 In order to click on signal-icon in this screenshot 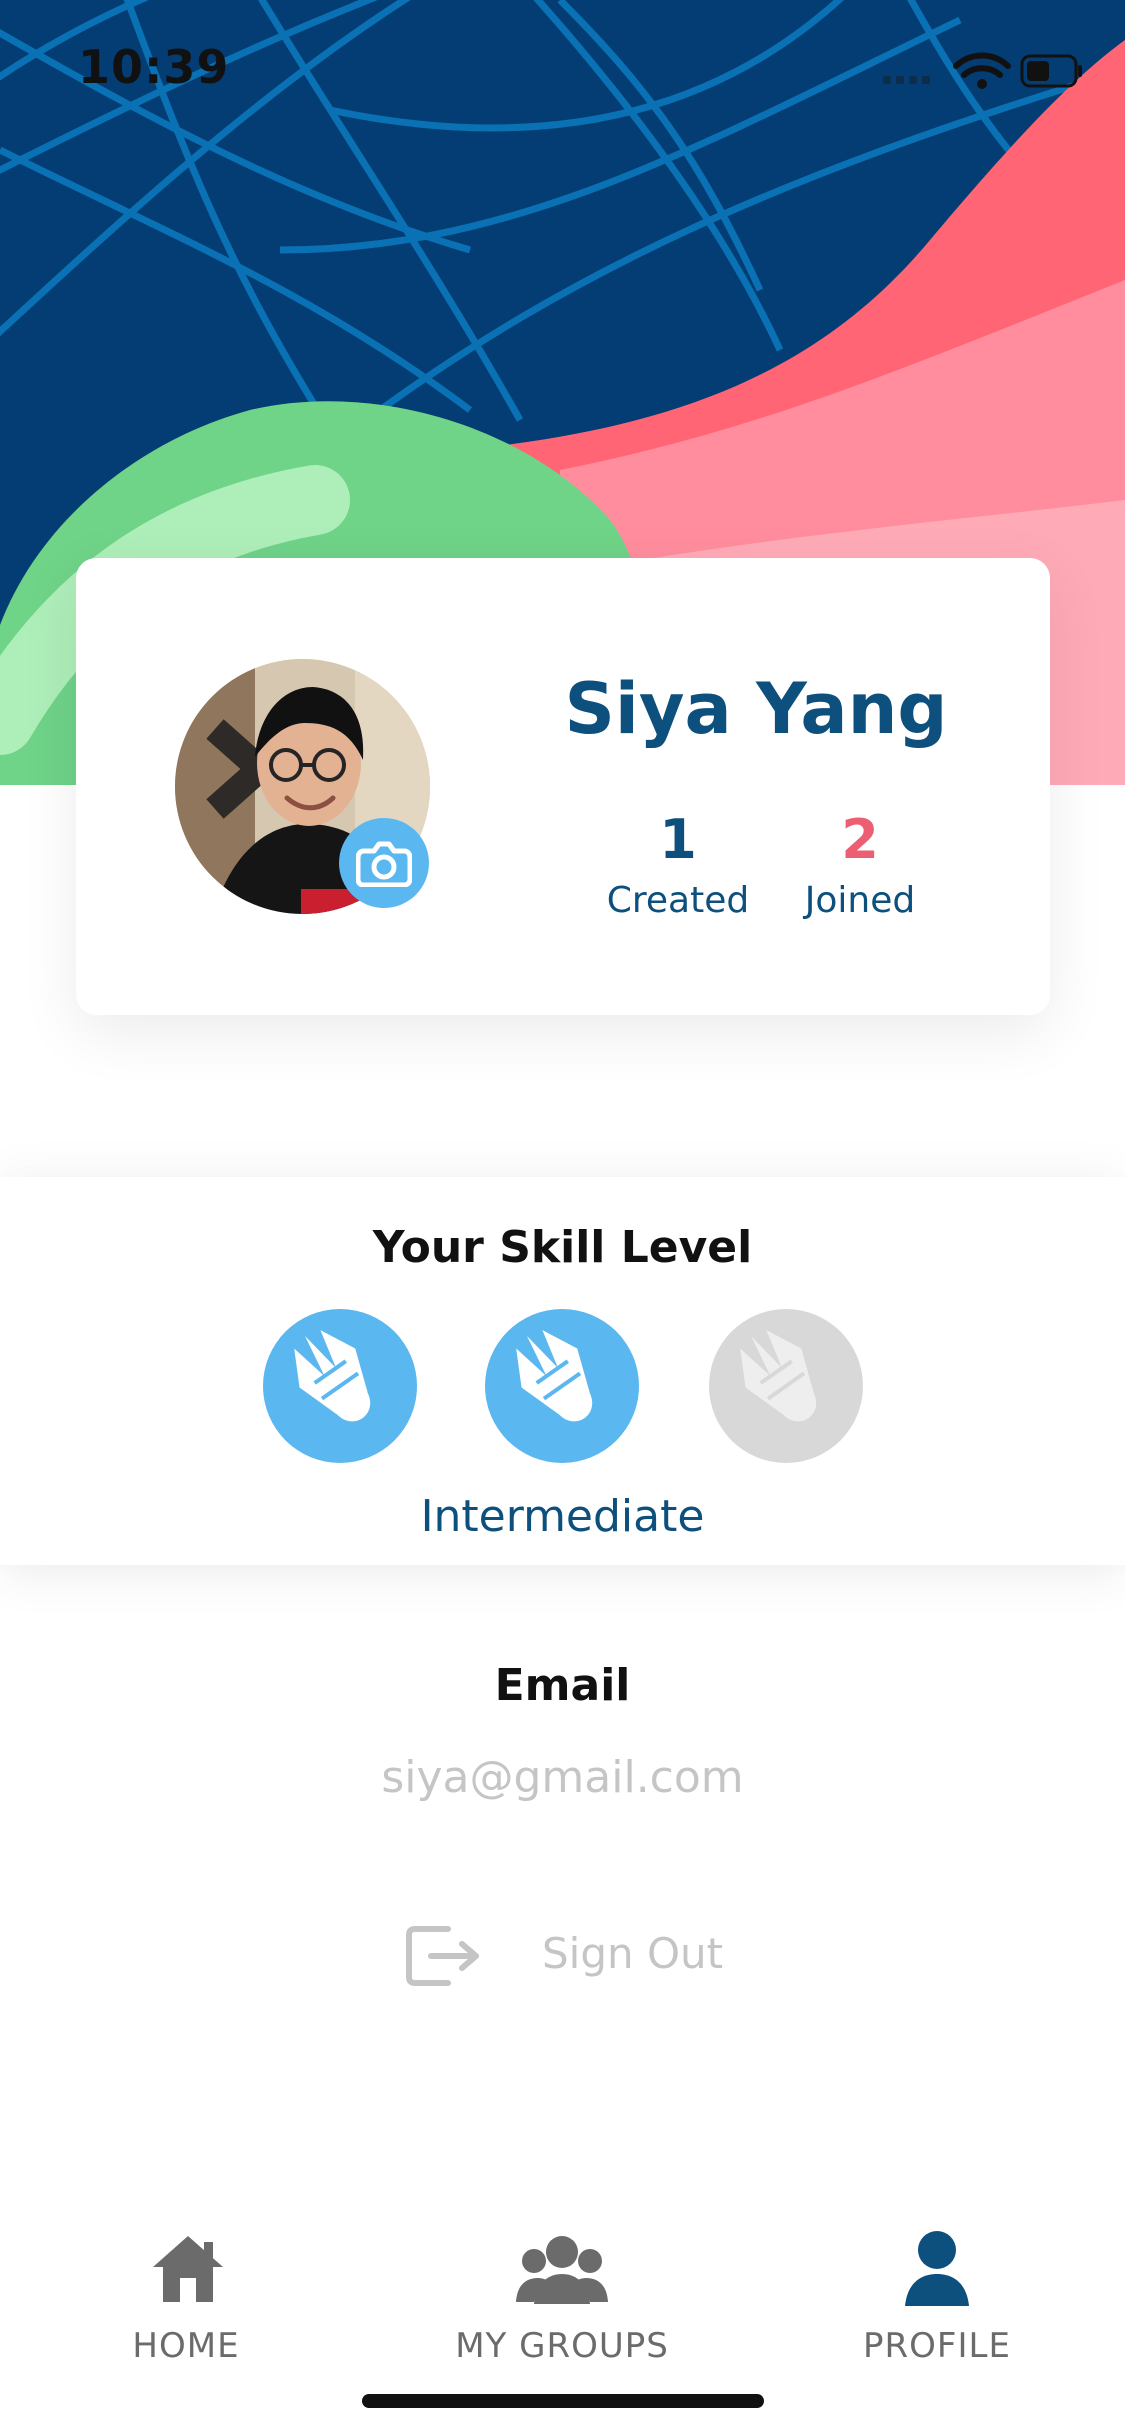, I will do `click(906, 80)`.